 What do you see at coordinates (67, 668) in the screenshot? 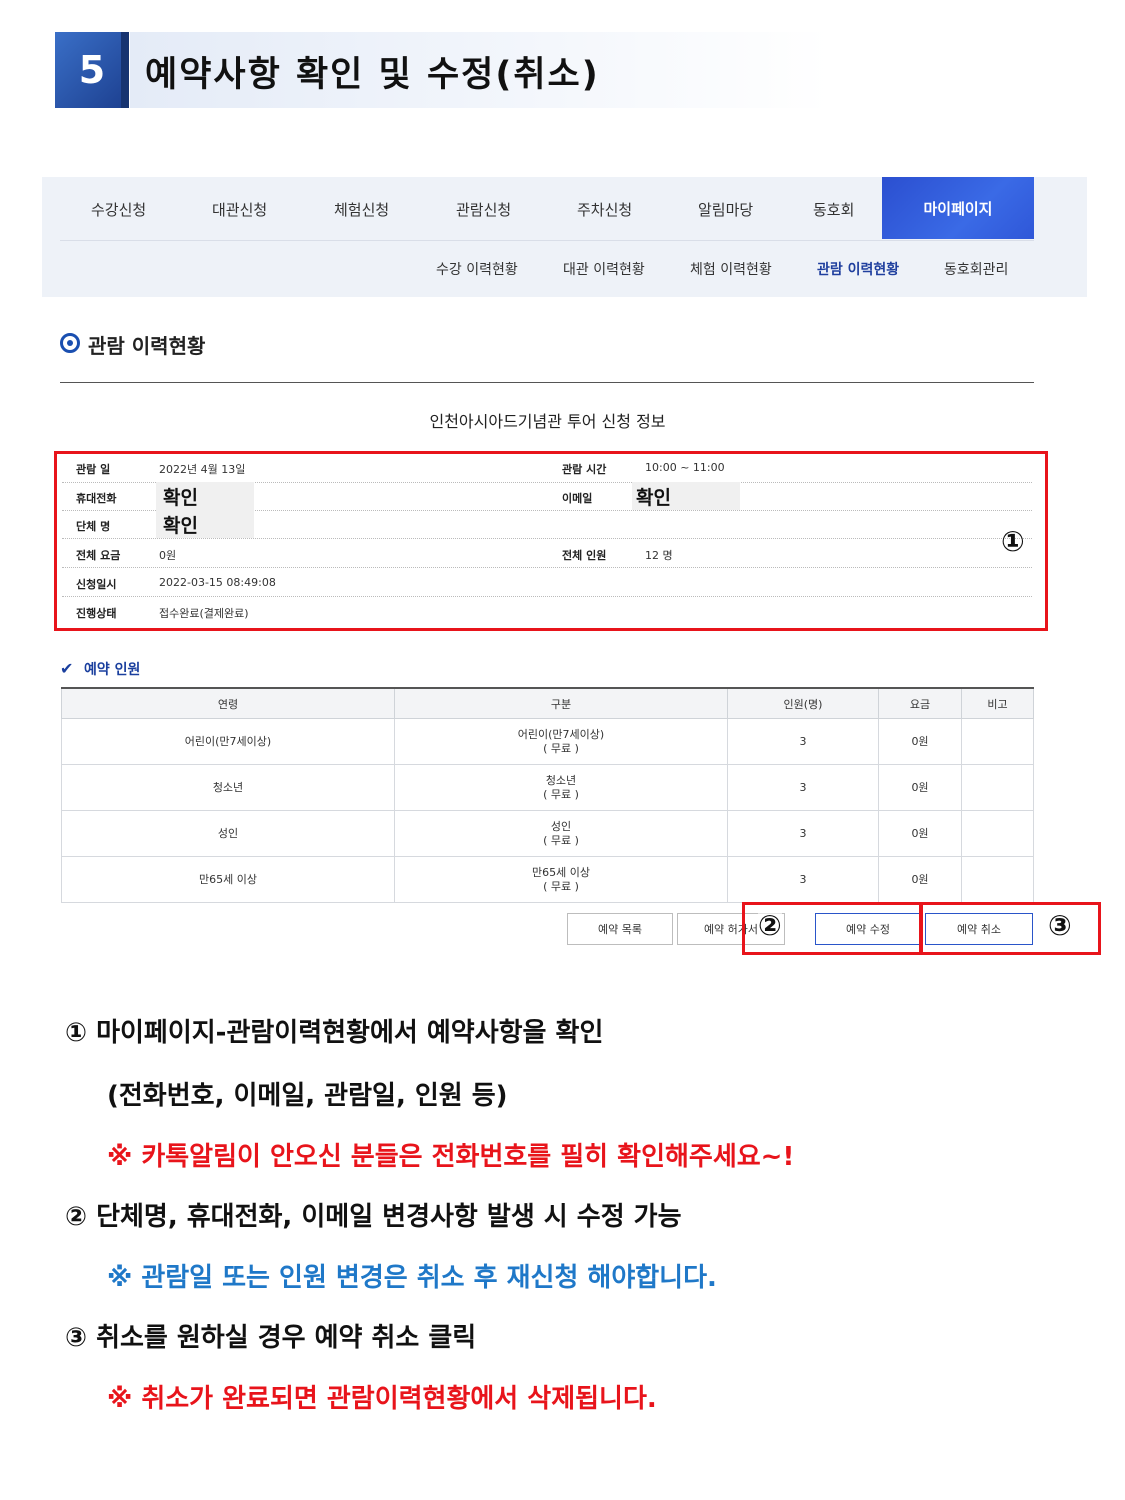
I see `chevron-down-icon: ✔` at bounding box center [67, 668].